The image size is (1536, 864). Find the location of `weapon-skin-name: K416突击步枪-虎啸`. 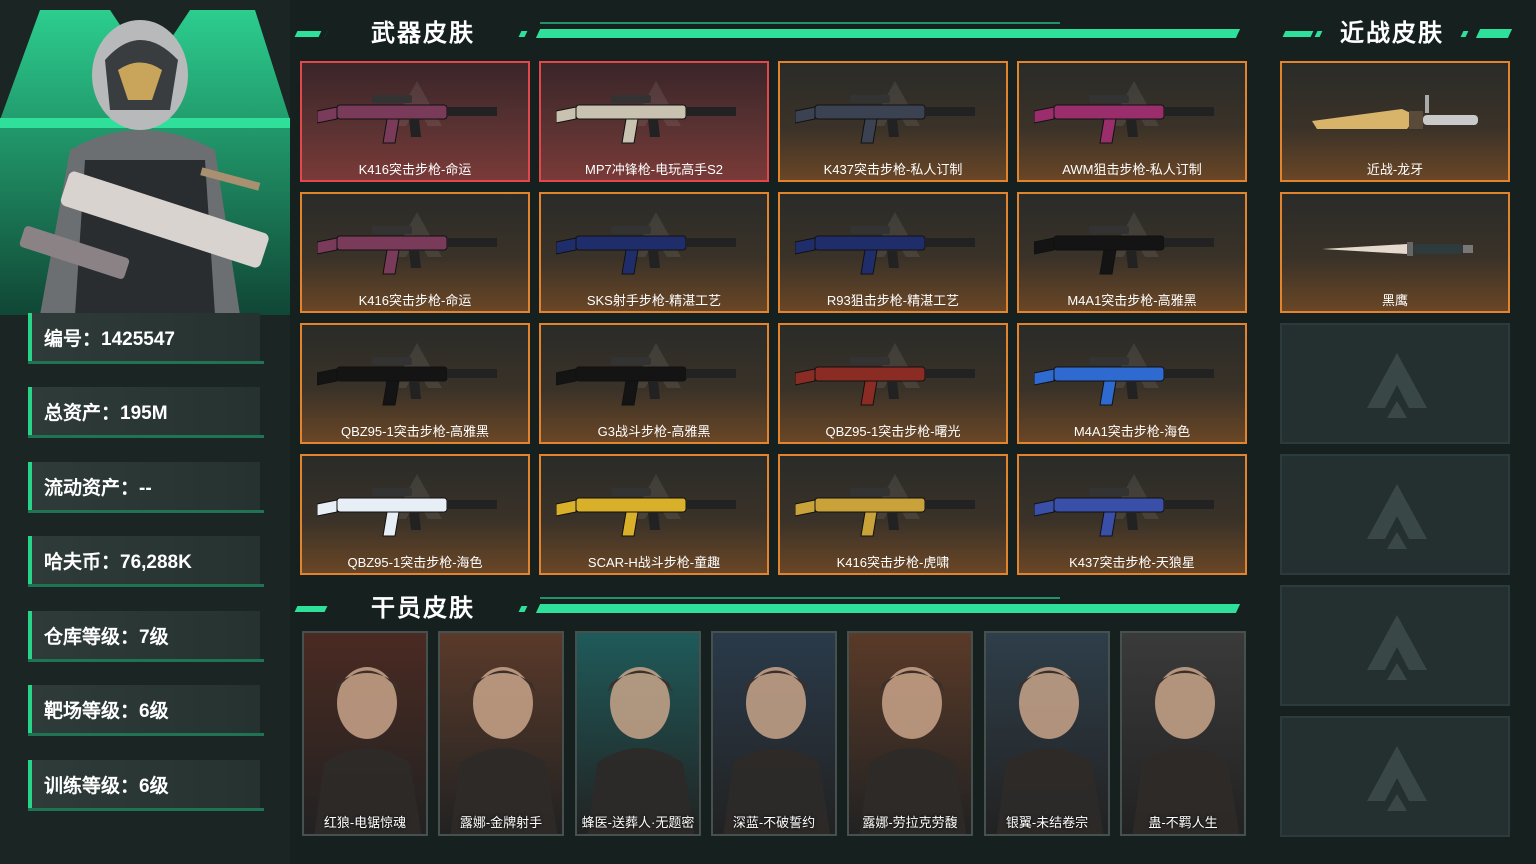

weapon-skin-name: K416突击步枪-虎啸 is located at coordinates (893, 562).